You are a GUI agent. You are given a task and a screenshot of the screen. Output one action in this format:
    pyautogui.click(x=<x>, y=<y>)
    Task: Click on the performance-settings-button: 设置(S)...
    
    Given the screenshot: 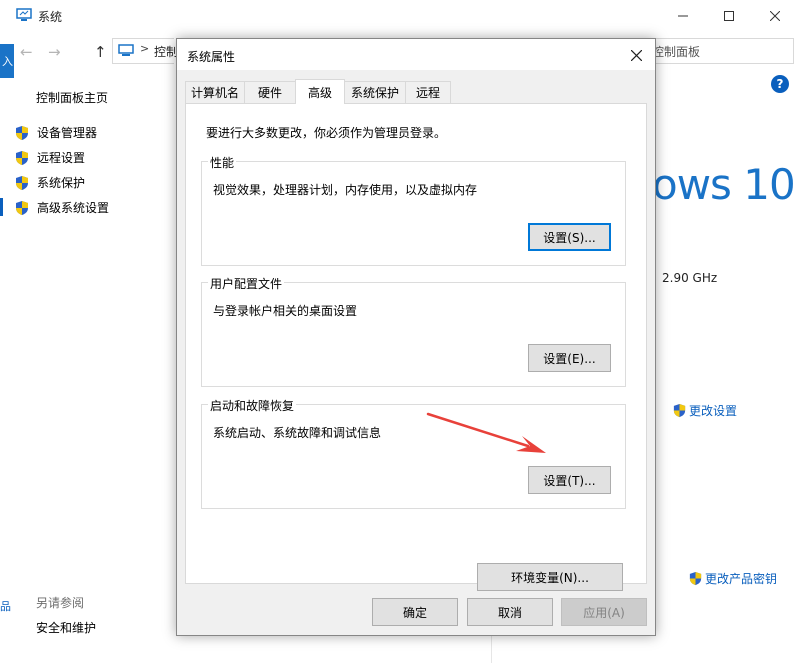 What is the action you would take?
    pyautogui.click(x=569, y=237)
    